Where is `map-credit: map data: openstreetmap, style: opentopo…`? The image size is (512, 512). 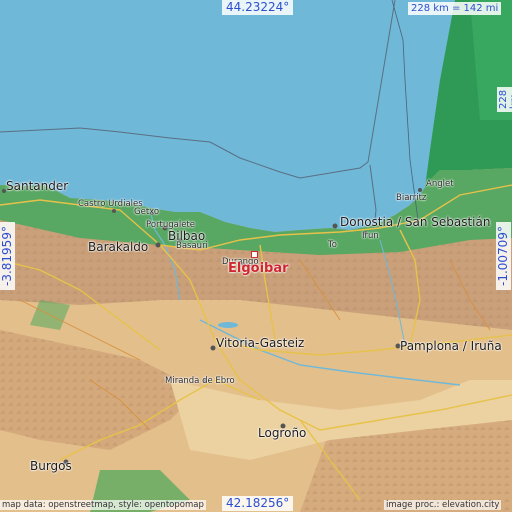
map-credit: map data: openstreetmap, style: opentopo… is located at coordinates (103, 505).